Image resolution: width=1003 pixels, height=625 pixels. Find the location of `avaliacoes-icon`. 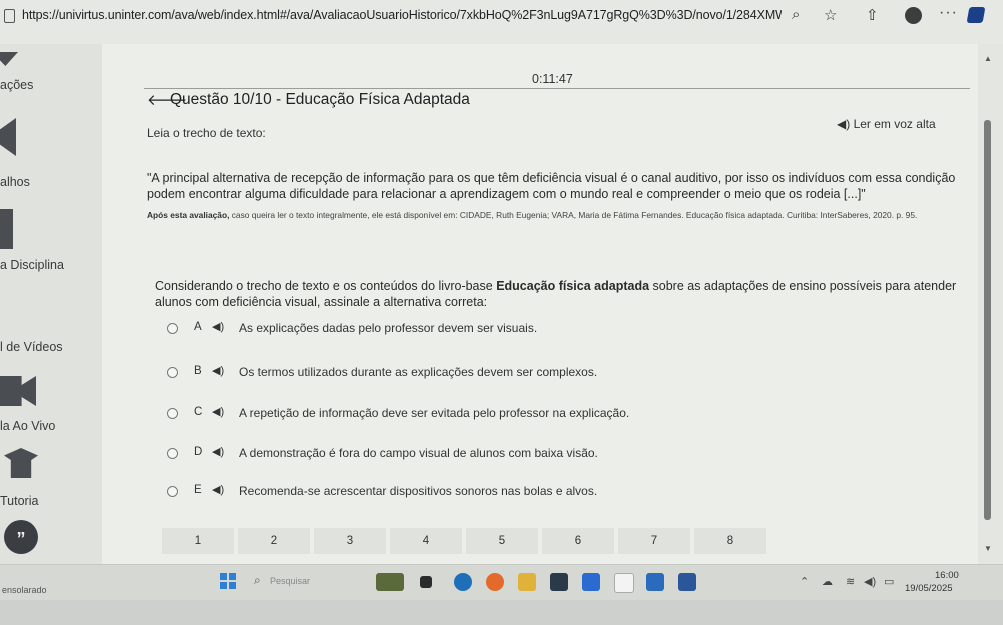

avaliacoes-icon is located at coordinates (9, 59).